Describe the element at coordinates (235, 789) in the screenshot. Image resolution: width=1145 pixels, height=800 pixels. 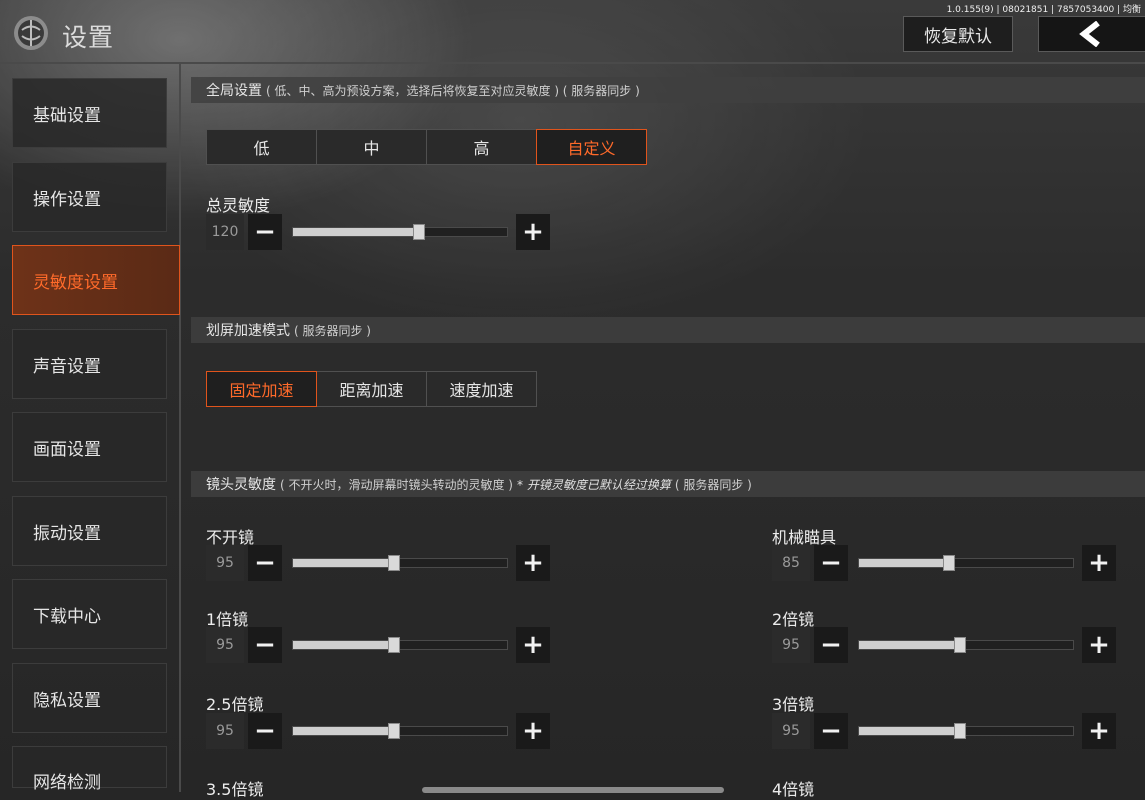
I see `scope-label: 3.5倍镜` at that location.